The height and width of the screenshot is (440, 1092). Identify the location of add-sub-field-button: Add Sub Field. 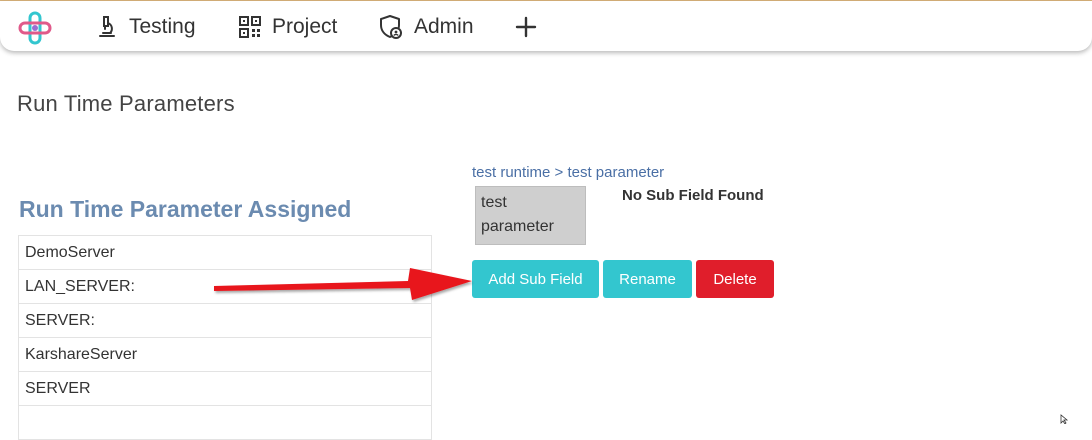
(535, 279).